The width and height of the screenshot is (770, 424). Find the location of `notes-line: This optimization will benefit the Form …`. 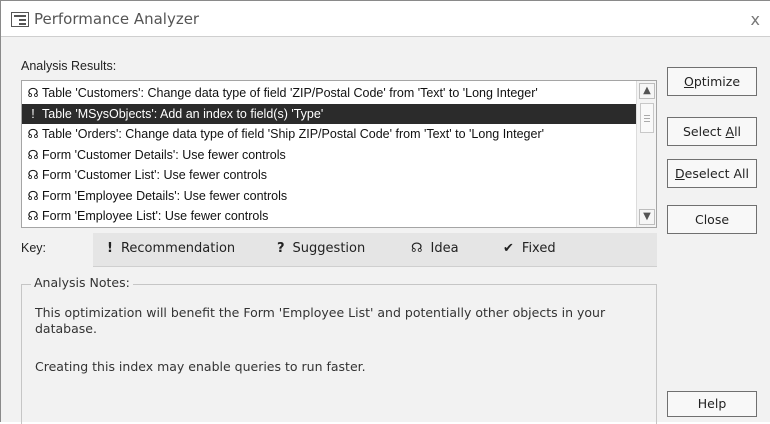

notes-line: This optimization will benefit the Form … is located at coordinates (320, 312).